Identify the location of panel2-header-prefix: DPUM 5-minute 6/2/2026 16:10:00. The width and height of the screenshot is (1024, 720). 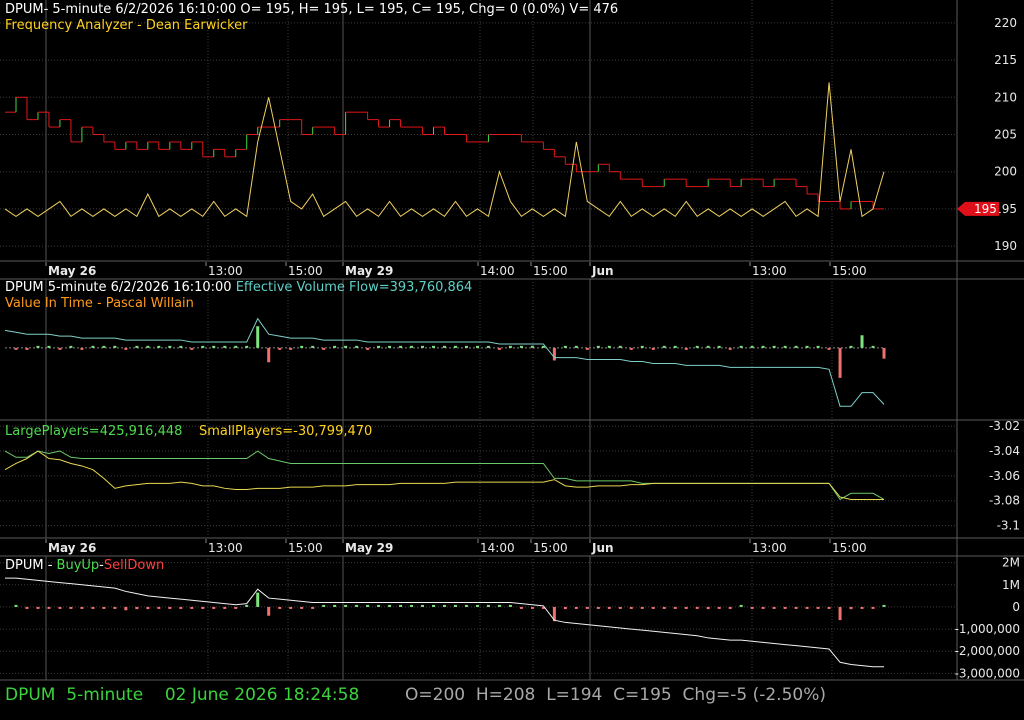
(118, 287).